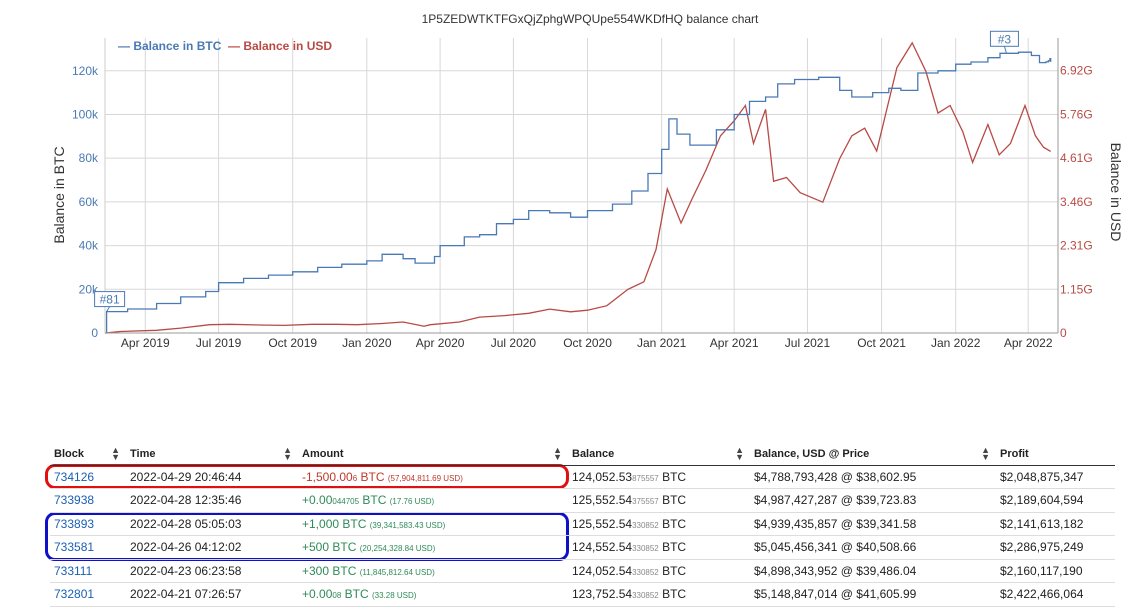 This screenshot has width=1145, height=609. What do you see at coordinates (1055, 547) in the screenshot?
I see `profit-cell: $2,286,975,249` at bounding box center [1055, 547].